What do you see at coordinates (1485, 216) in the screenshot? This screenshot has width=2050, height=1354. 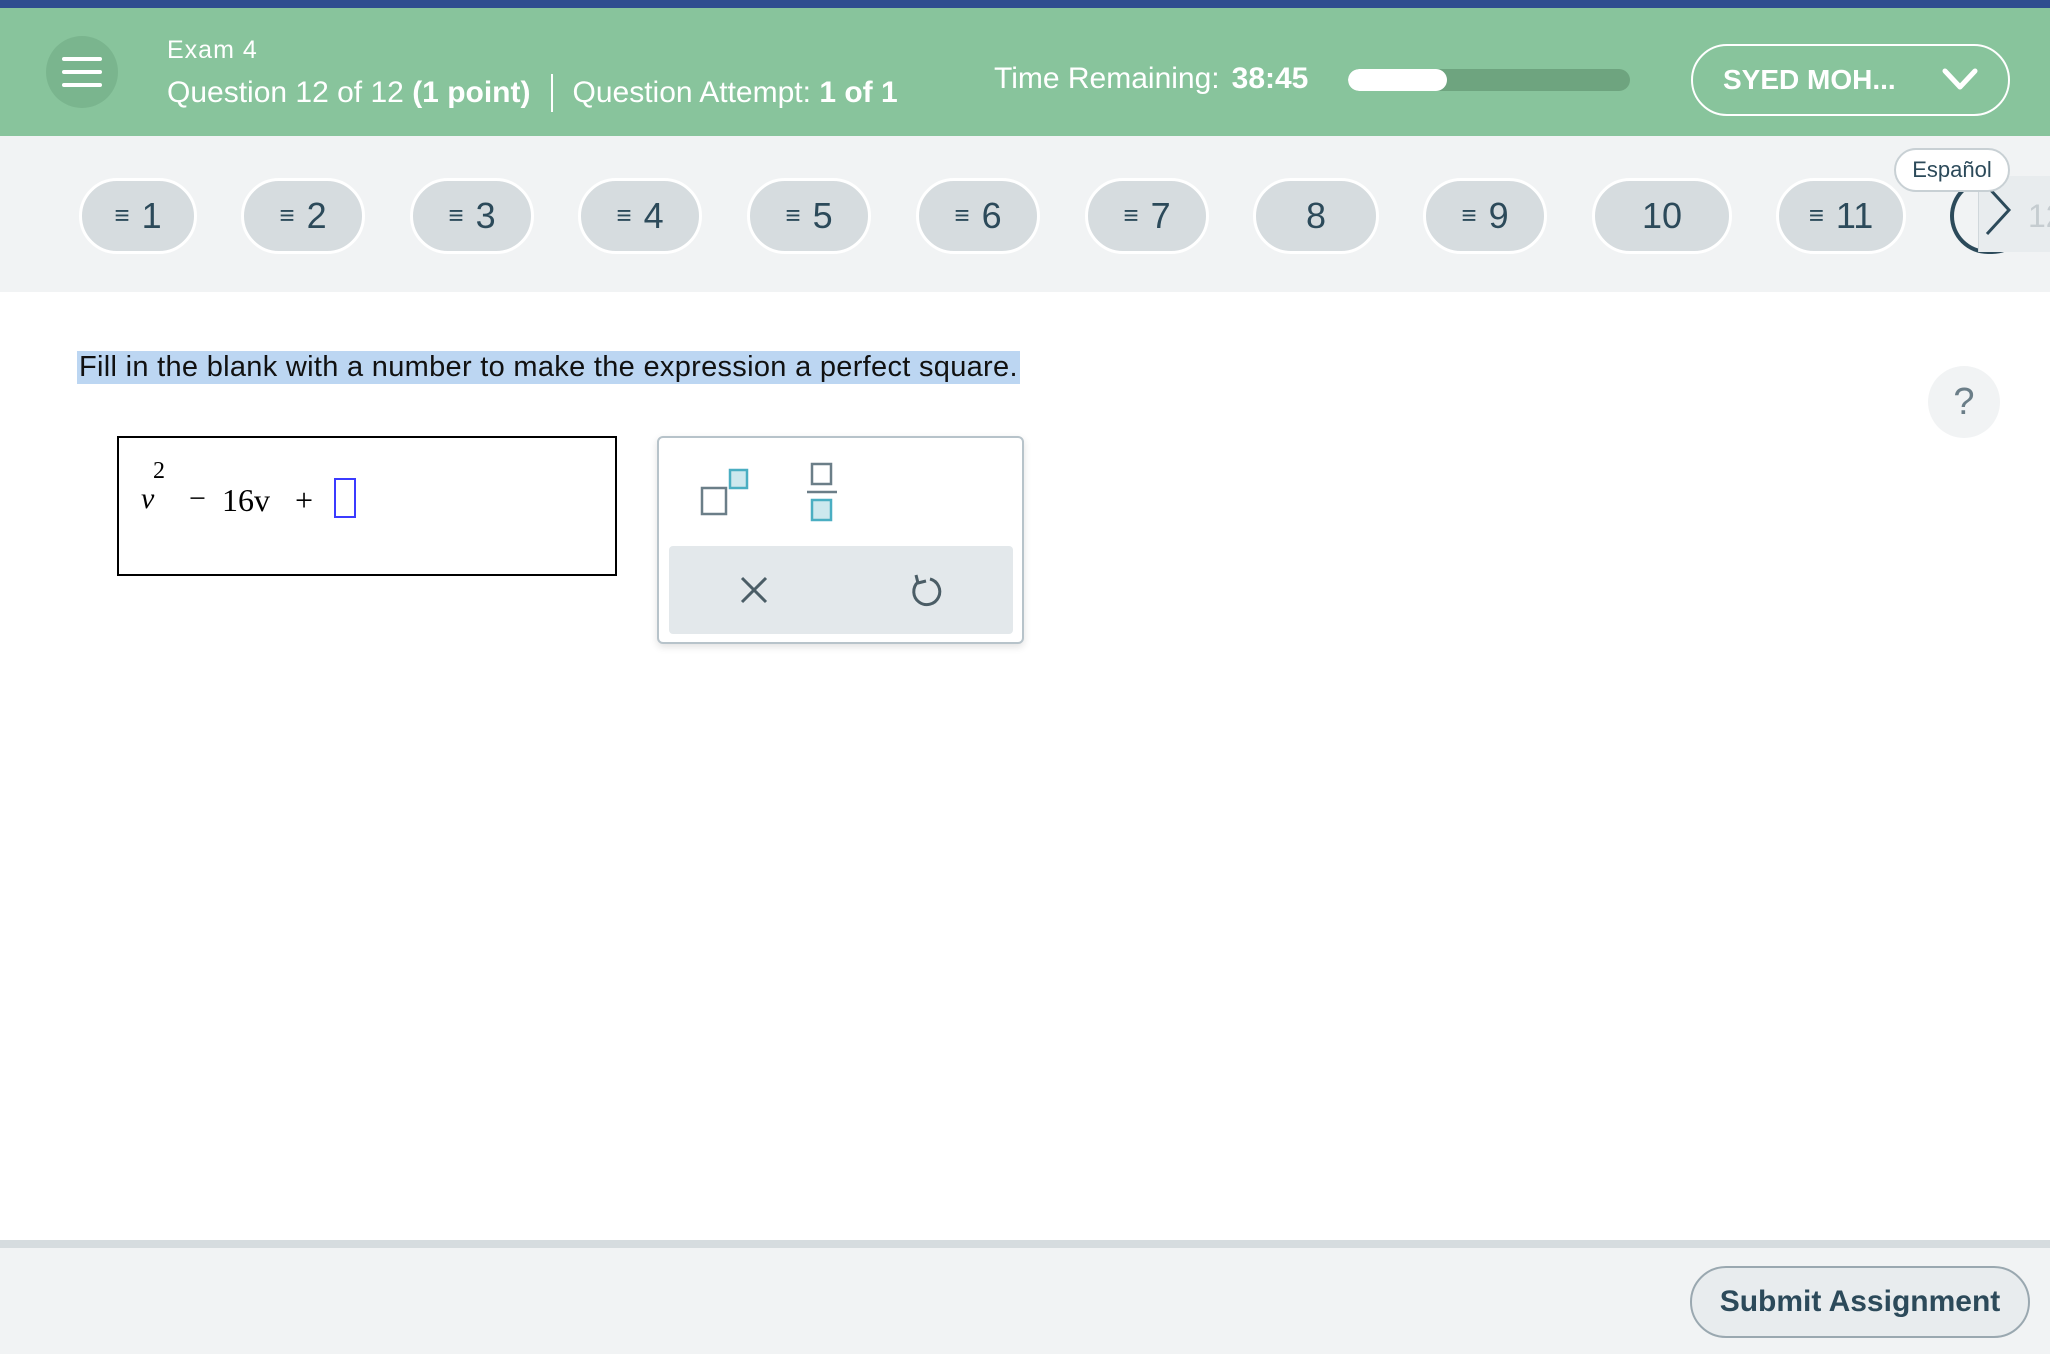 I see `question-nav-button: ≡ 9` at bounding box center [1485, 216].